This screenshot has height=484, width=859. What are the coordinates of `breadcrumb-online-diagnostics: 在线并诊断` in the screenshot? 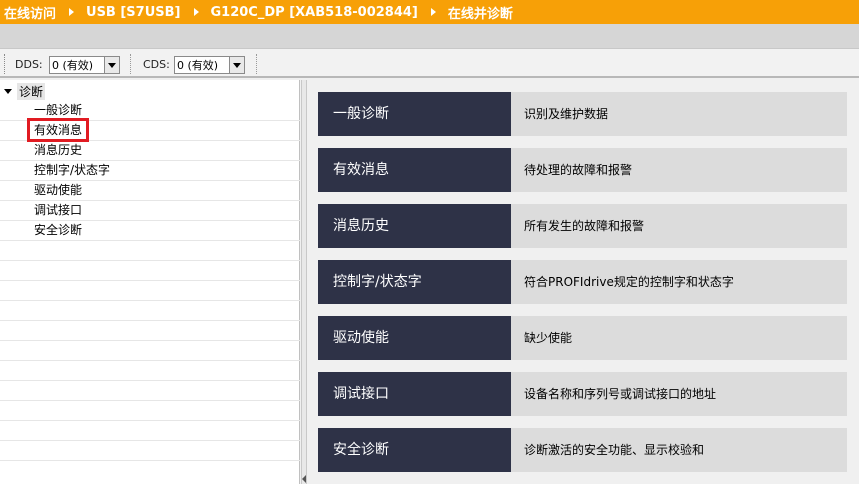 It's located at (480, 14).